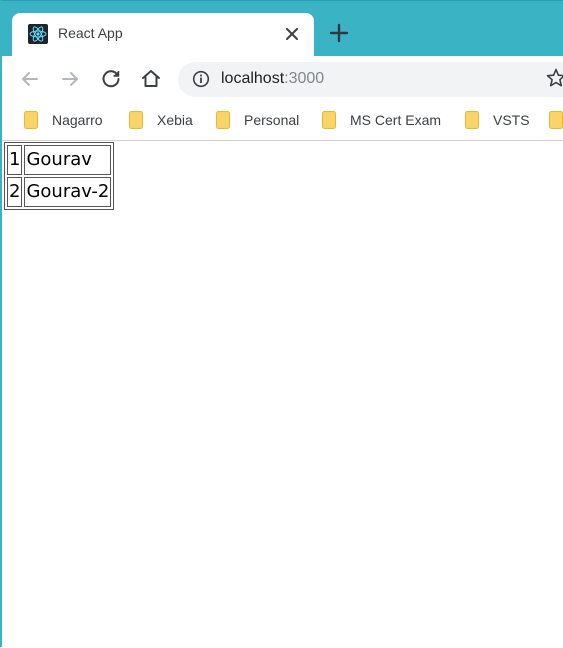  What do you see at coordinates (253, 78) in the screenshot?
I see `url-host: localhost` at bounding box center [253, 78].